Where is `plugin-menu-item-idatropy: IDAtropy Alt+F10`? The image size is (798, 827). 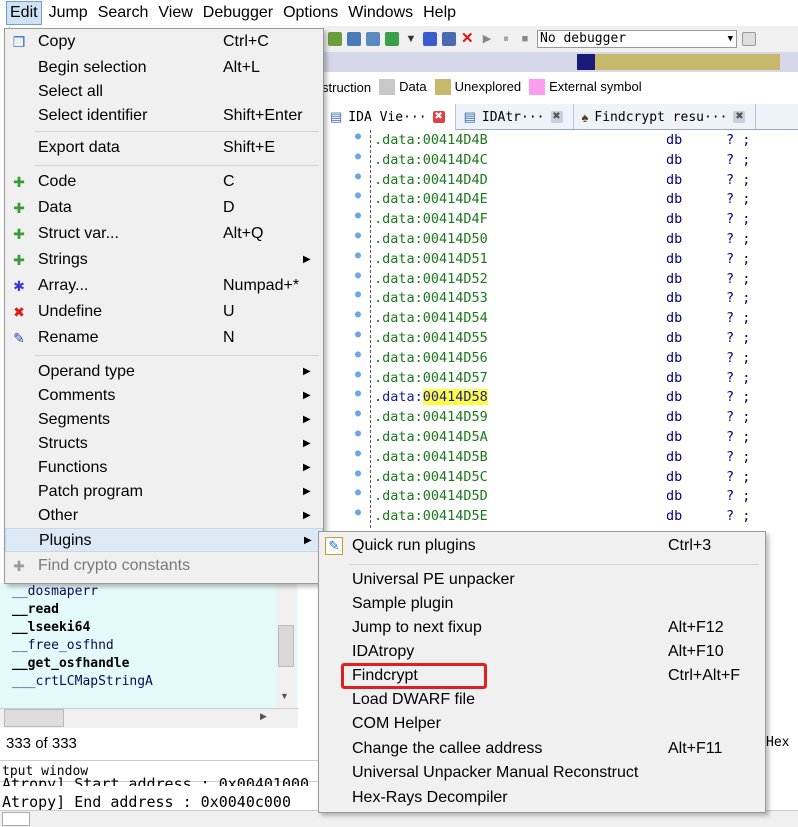
plugin-menu-item-idatropy: IDAtropy Alt+F10 is located at coordinates (542, 652).